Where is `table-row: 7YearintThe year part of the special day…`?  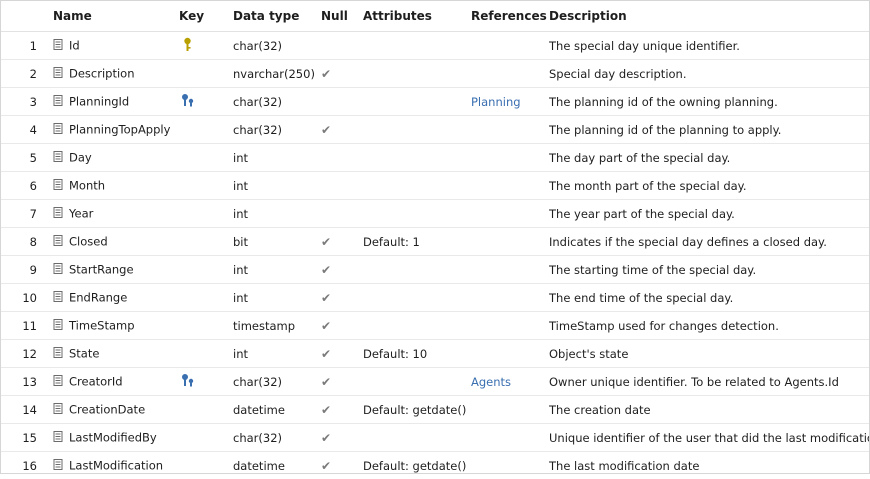 table-row: 7YearintThe year part of the special day… is located at coordinates (435, 214).